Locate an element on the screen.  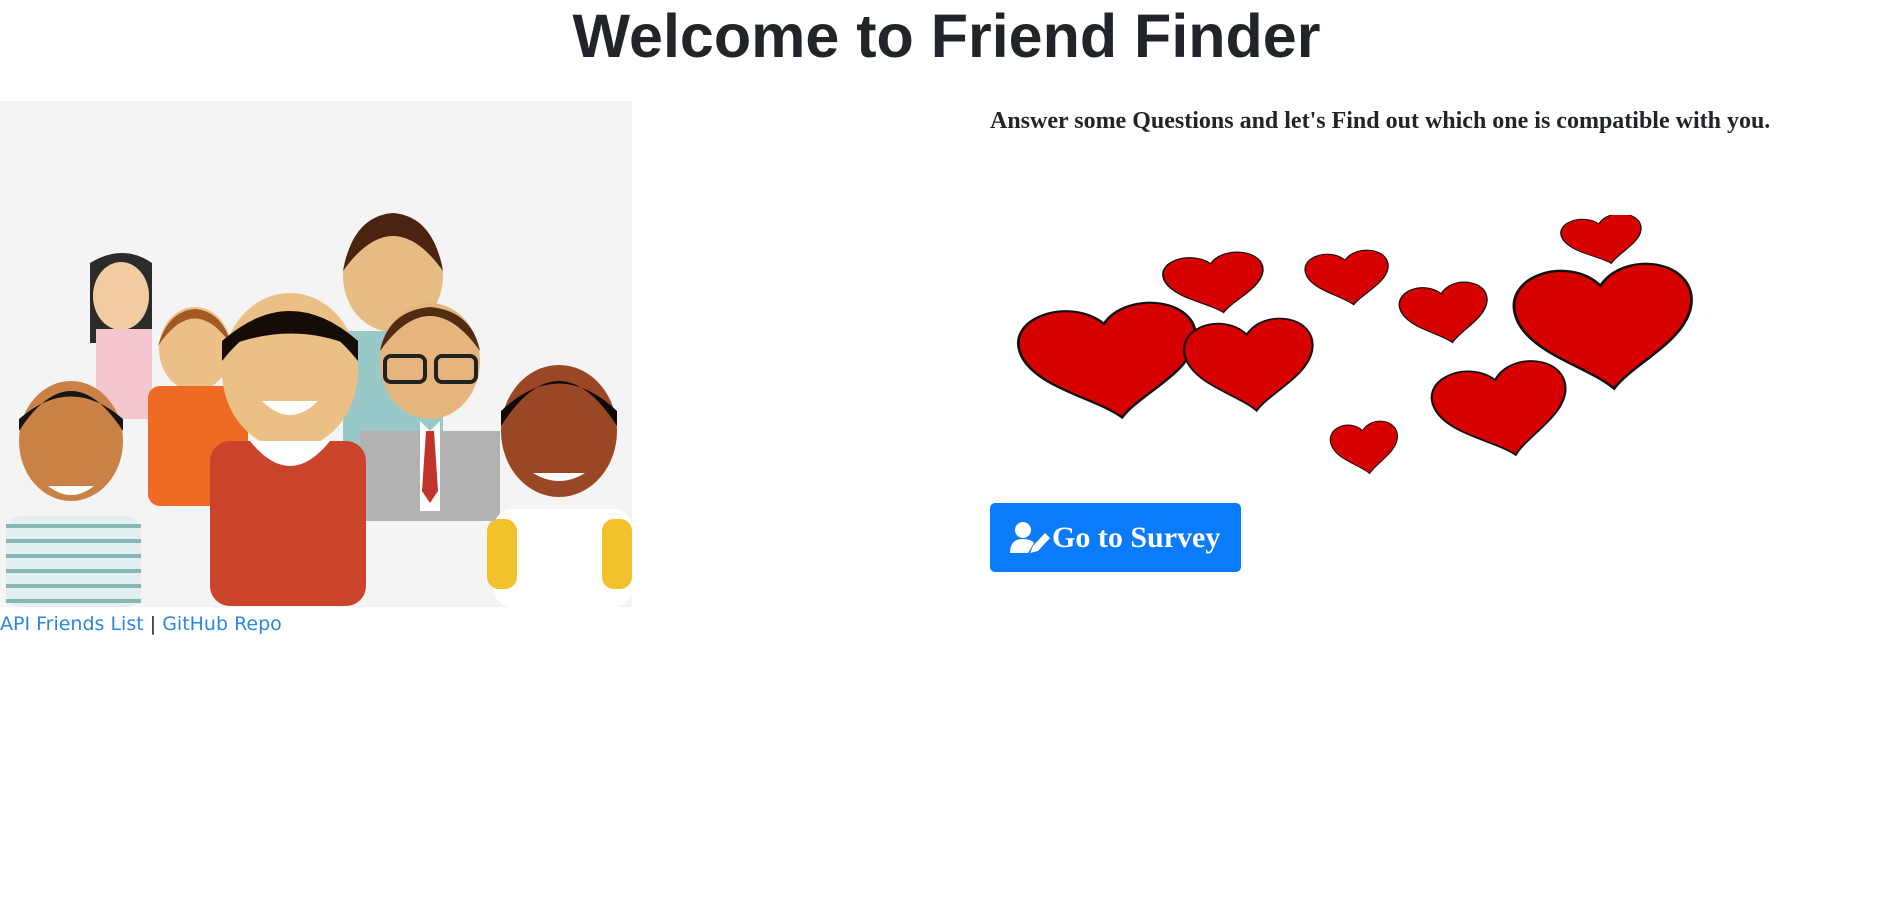
github-repo-link: GitHub Repo is located at coordinates (222, 624).